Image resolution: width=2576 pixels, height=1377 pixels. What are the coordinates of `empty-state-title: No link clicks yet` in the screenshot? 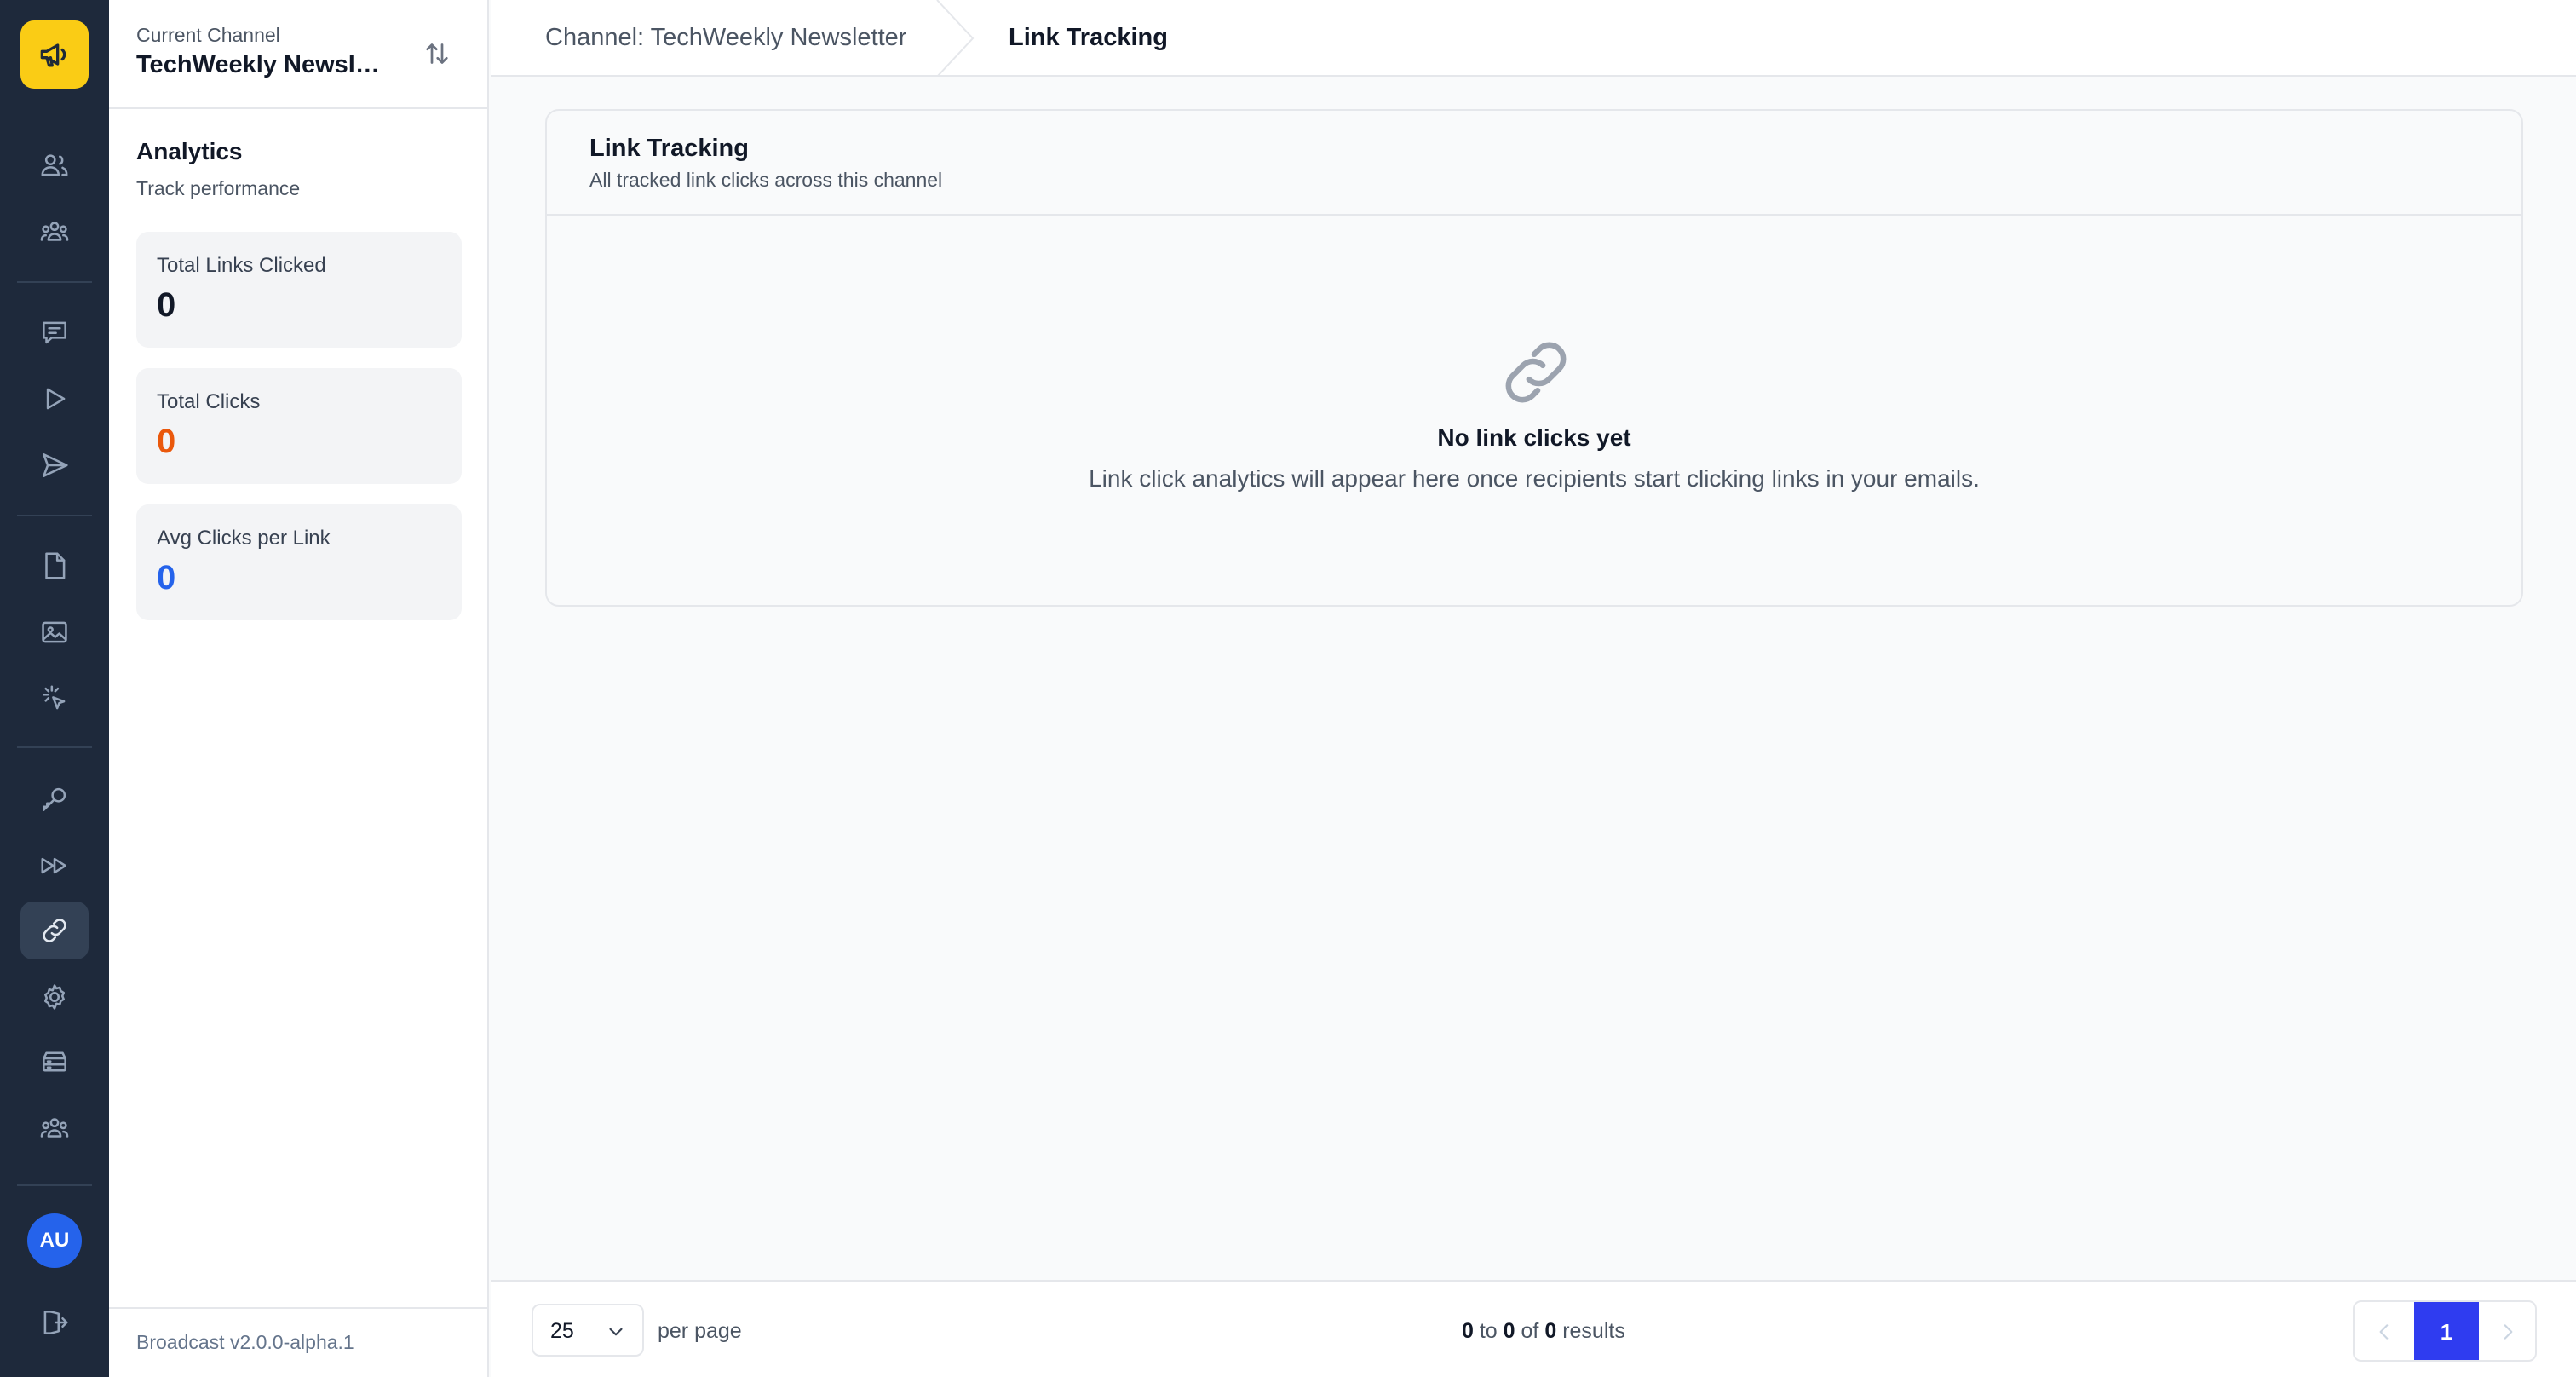 It's located at (1534, 437).